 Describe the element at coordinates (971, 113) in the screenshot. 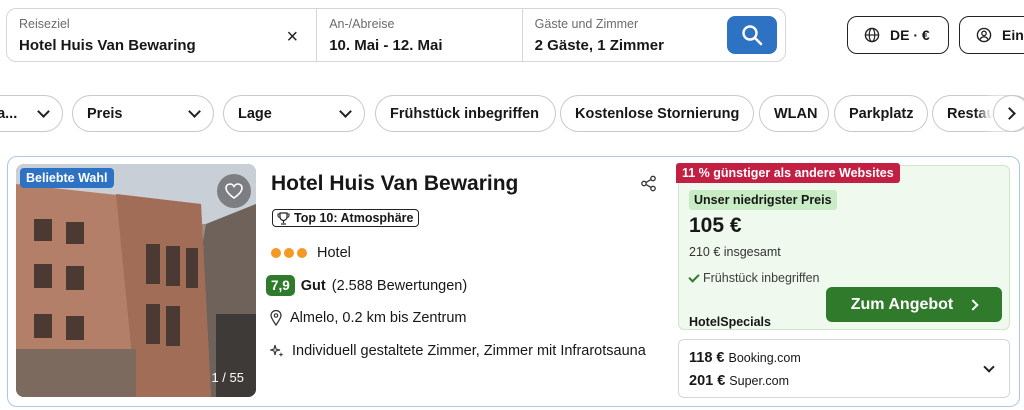

I see `filter-label: Restau` at that location.